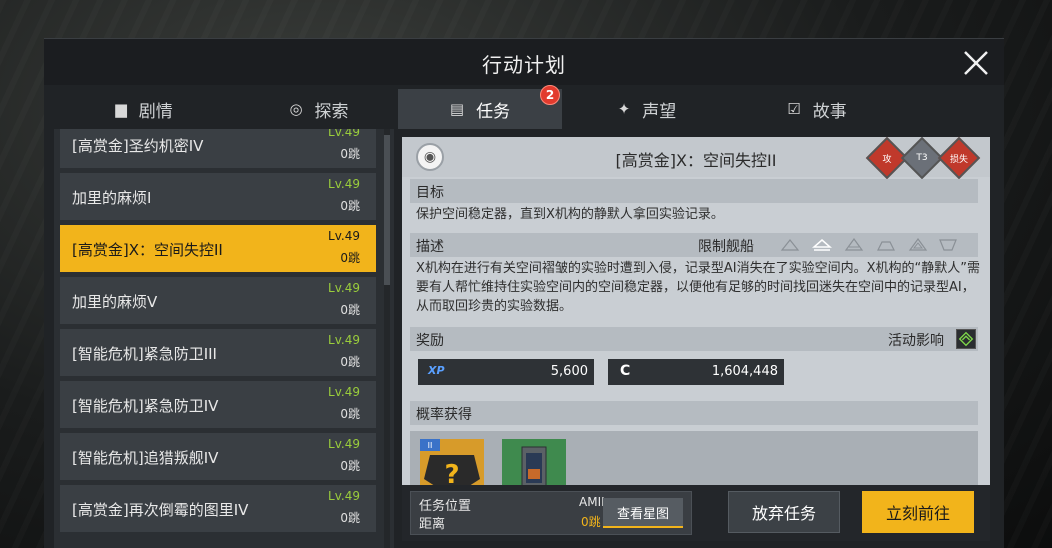  Describe the element at coordinates (138, 146) in the screenshot. I see `mission-name: [高赏金]圣约机密IV` at that location.